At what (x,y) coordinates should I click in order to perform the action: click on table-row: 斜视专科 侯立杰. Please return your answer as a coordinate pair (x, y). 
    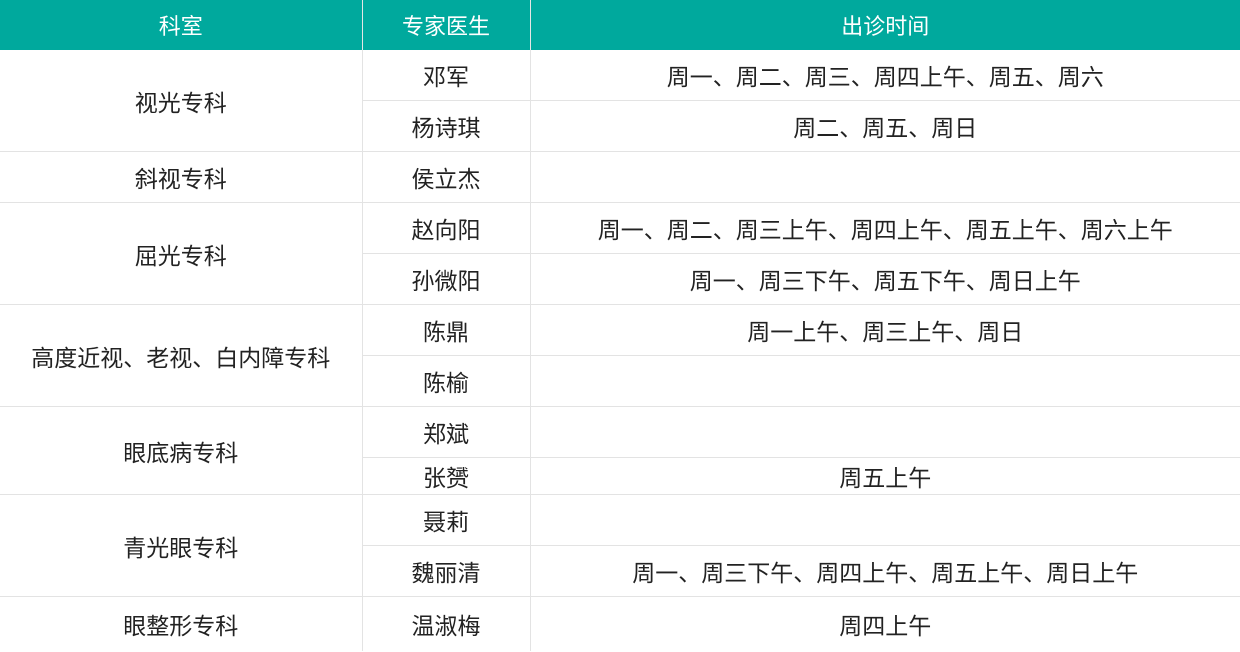
    Looking at the image, I should click on (620, 177).